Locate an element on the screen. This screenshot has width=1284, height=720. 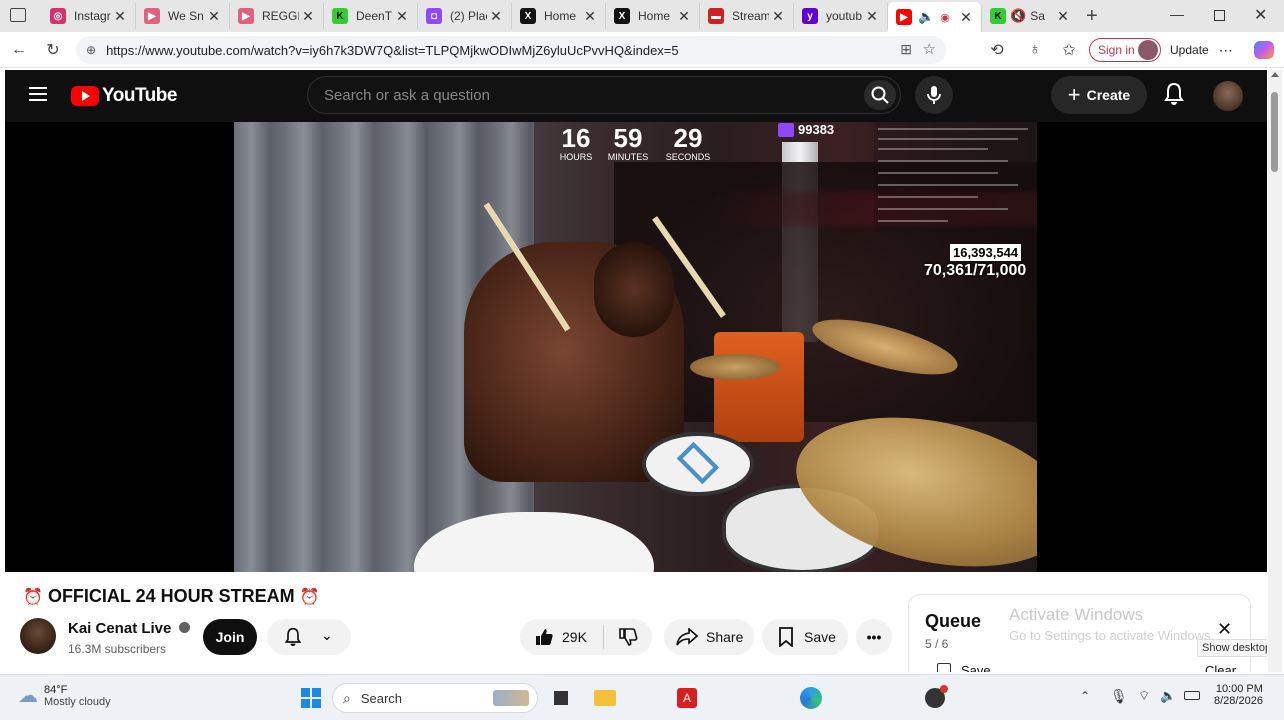
sign-in-button: Sign in is located at coordinates (1125, 50).